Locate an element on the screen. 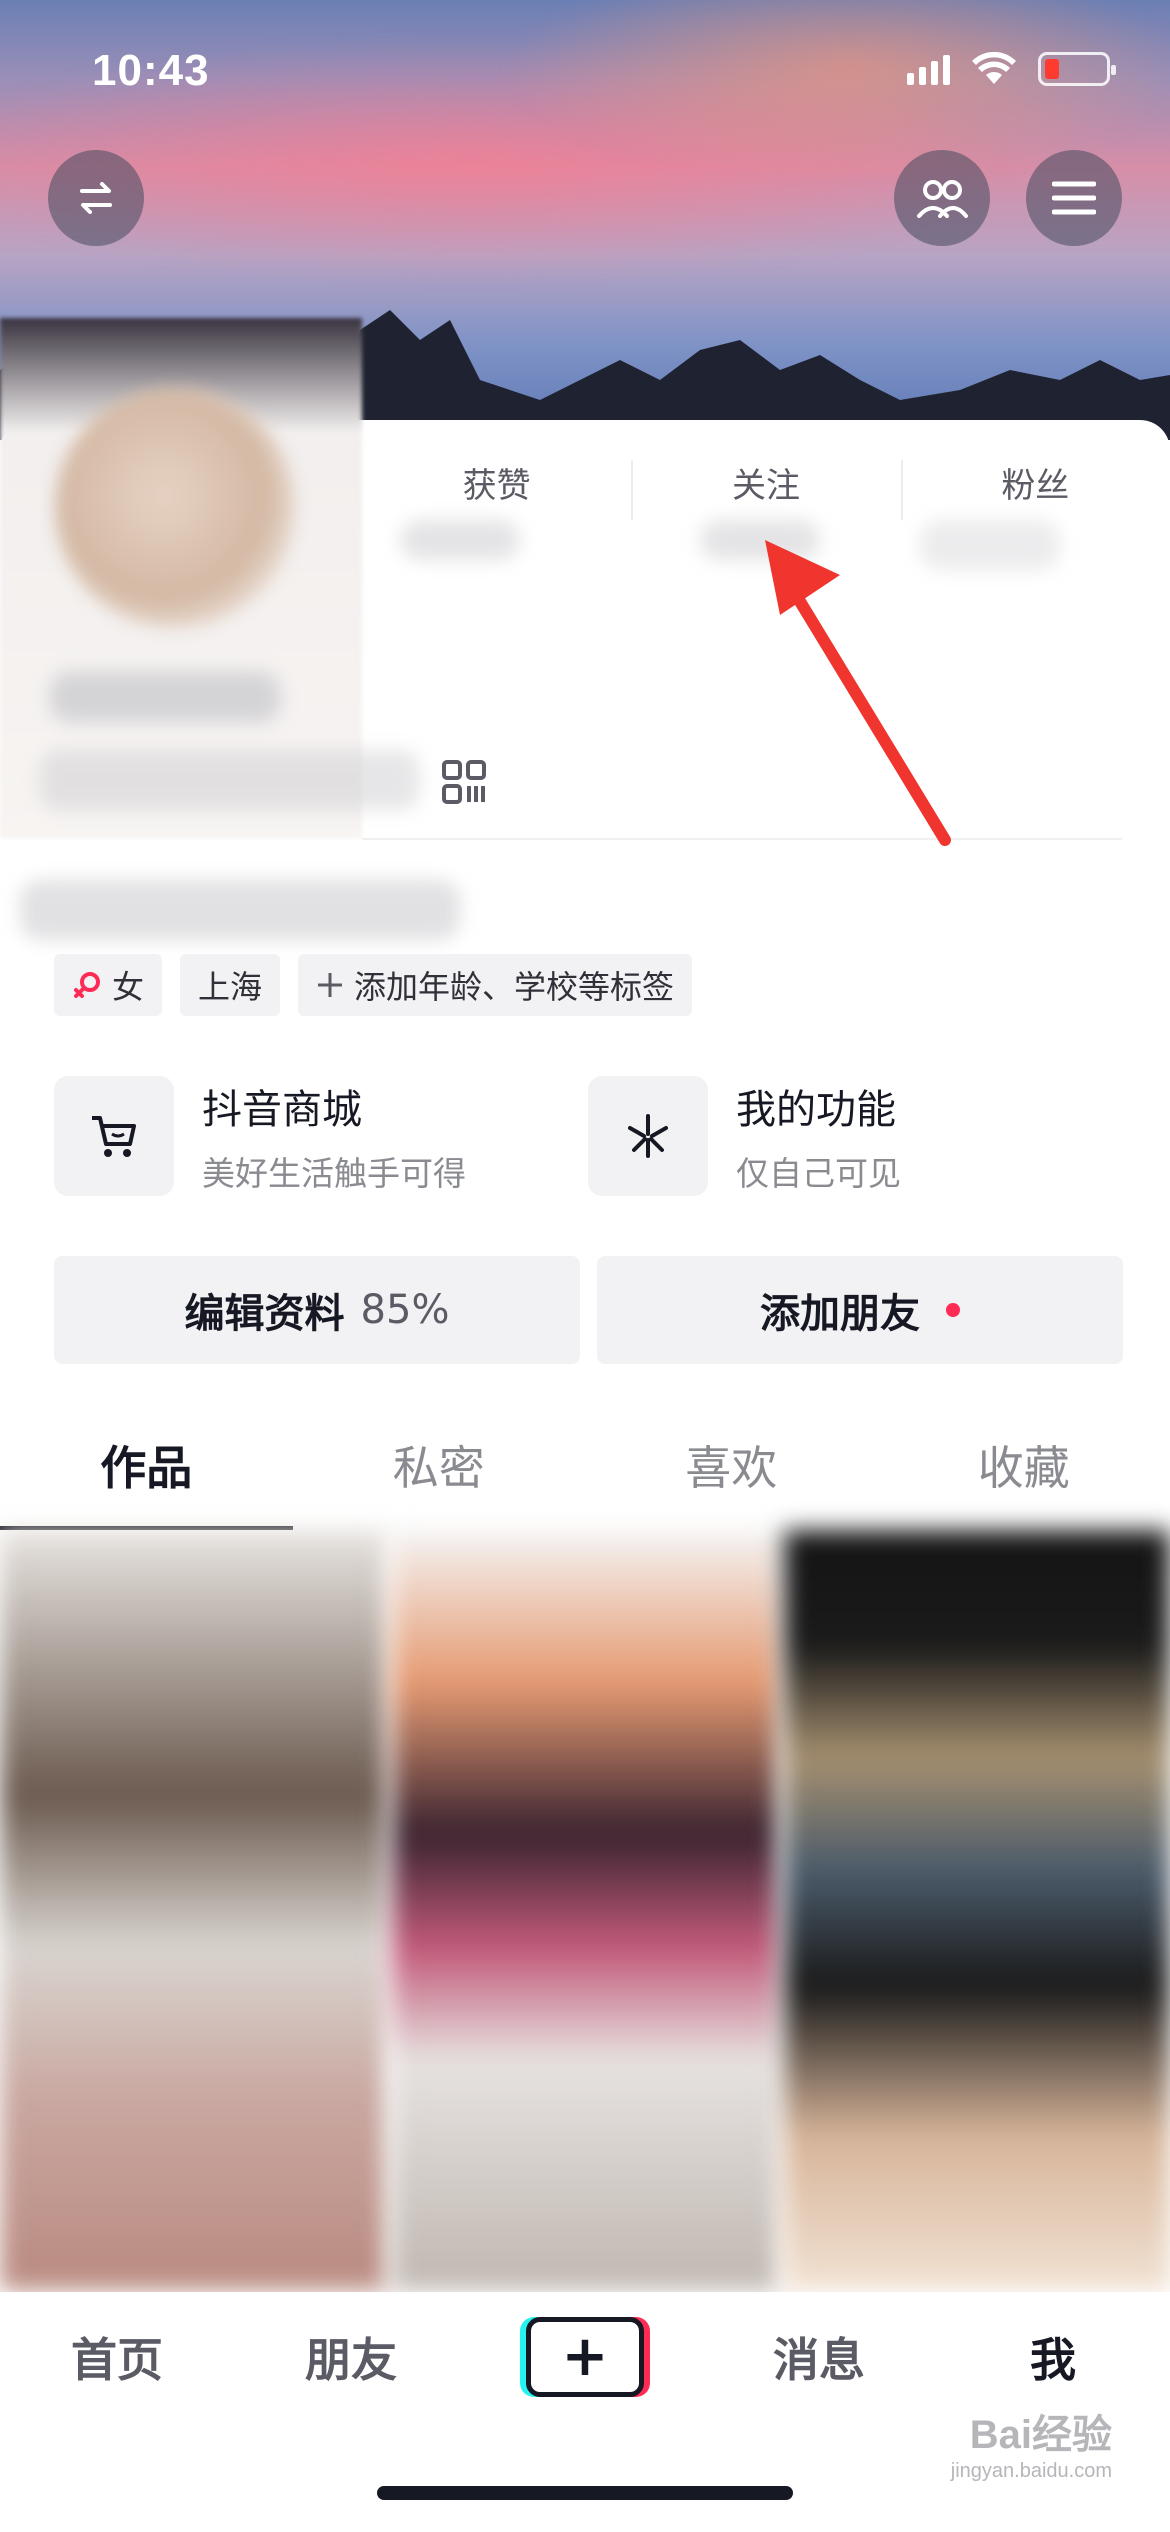  wifi-icon is located at coordinates (994, 68).